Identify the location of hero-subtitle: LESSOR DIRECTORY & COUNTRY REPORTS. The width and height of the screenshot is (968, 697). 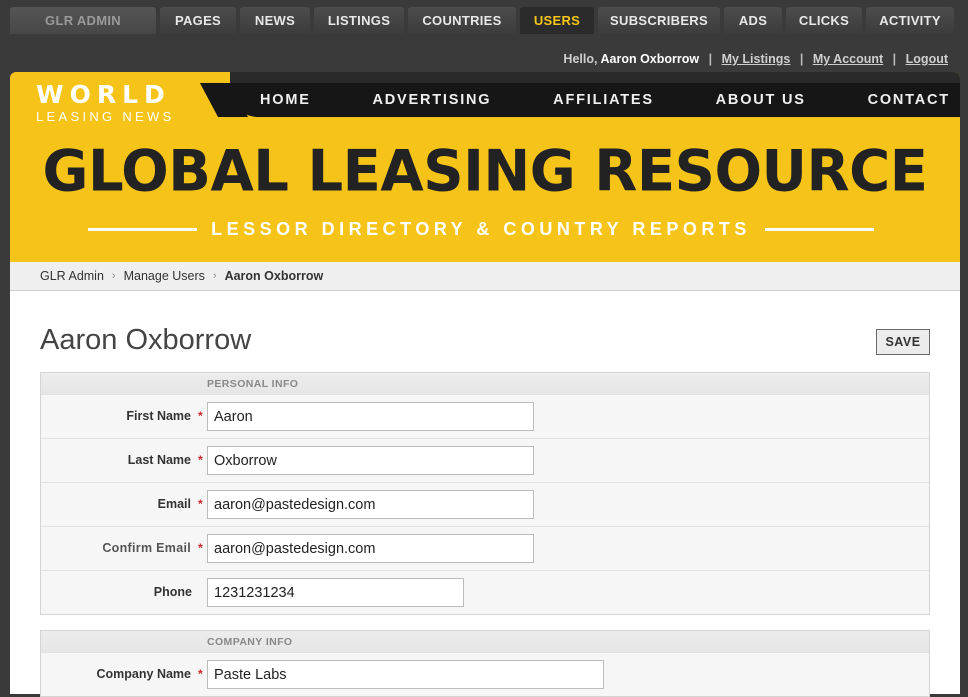
(481, 228).